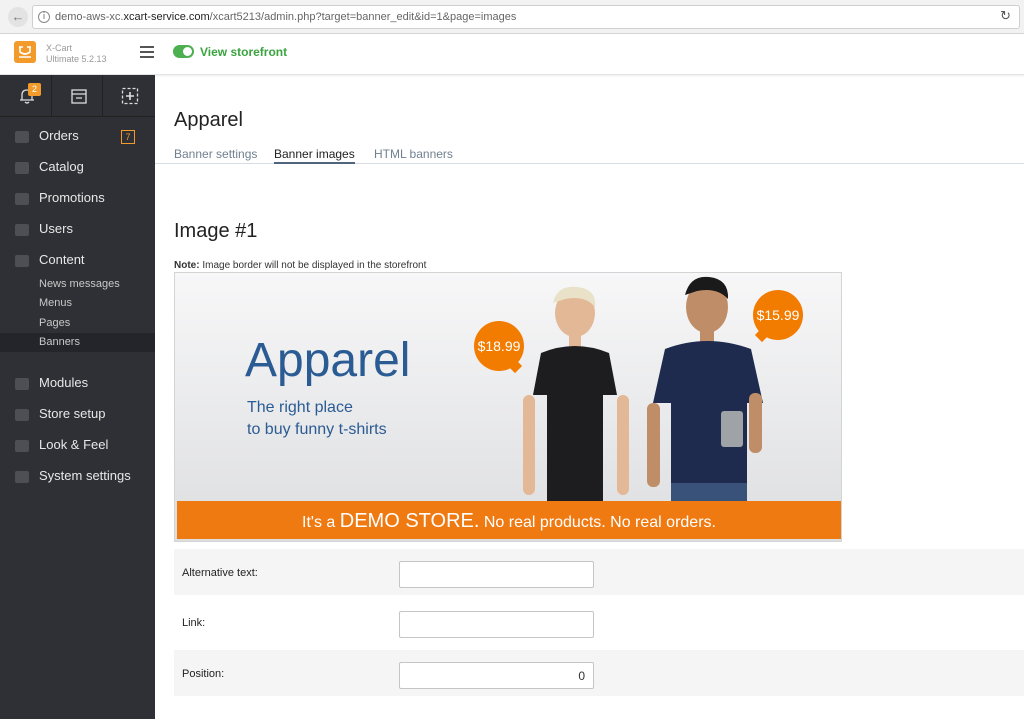 This screenshot has height=719, width=1024. What do you see at coordinates (576, 394) in the screenshot?
I see `model-woman-figure` at bounding box center [576, 394].